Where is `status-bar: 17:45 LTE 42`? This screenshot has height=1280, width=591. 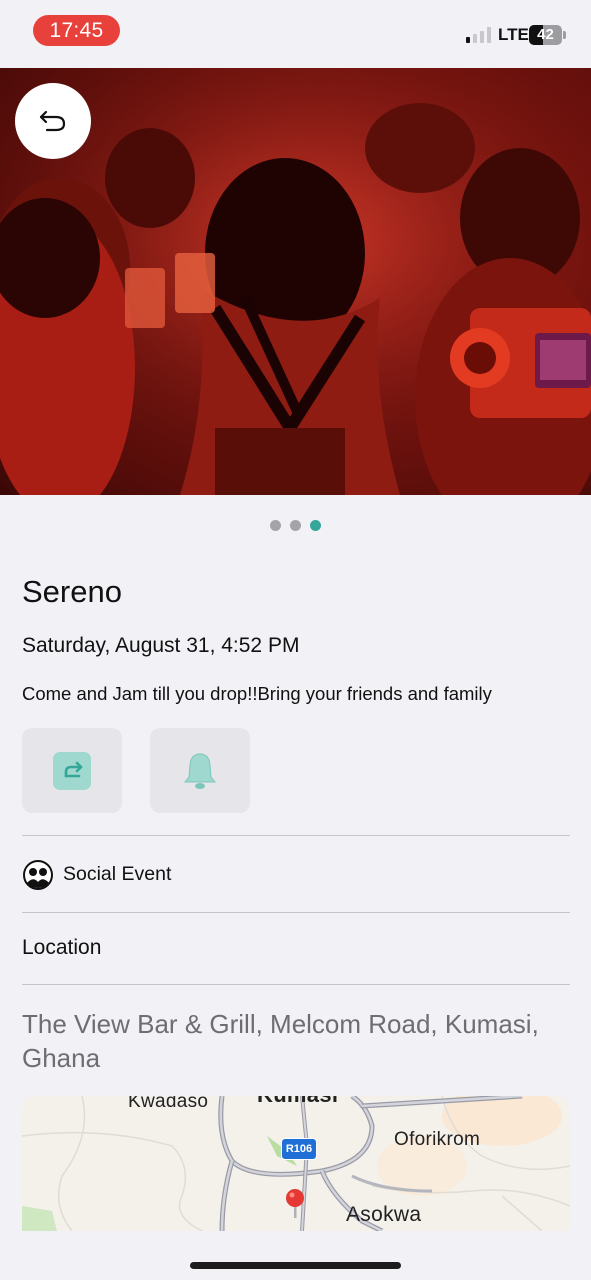
status-bar: 17:45 LTE 42 is located at coordinates (295, 34).